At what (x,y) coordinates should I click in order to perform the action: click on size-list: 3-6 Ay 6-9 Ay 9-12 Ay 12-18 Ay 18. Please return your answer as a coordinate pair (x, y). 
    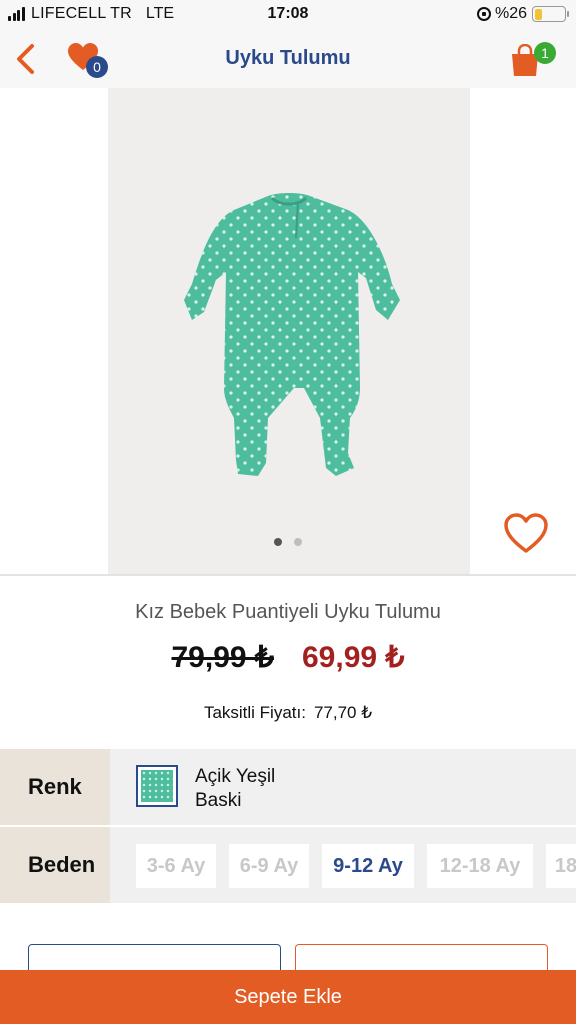
    Looking at the image, I should click on (356, 866).